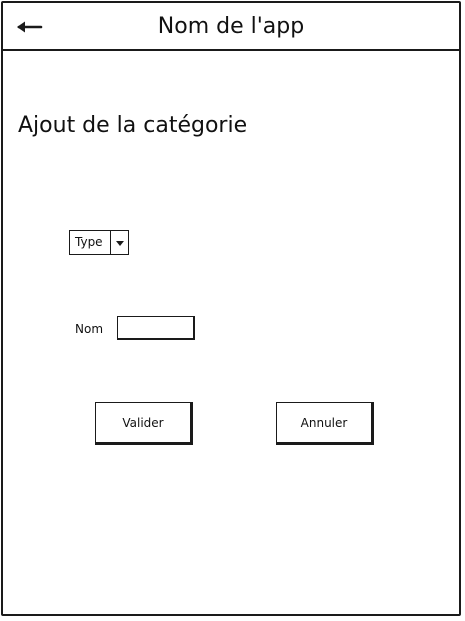 The image size is (465, 621). I want to click on type-select: Type, so click(99, 242).